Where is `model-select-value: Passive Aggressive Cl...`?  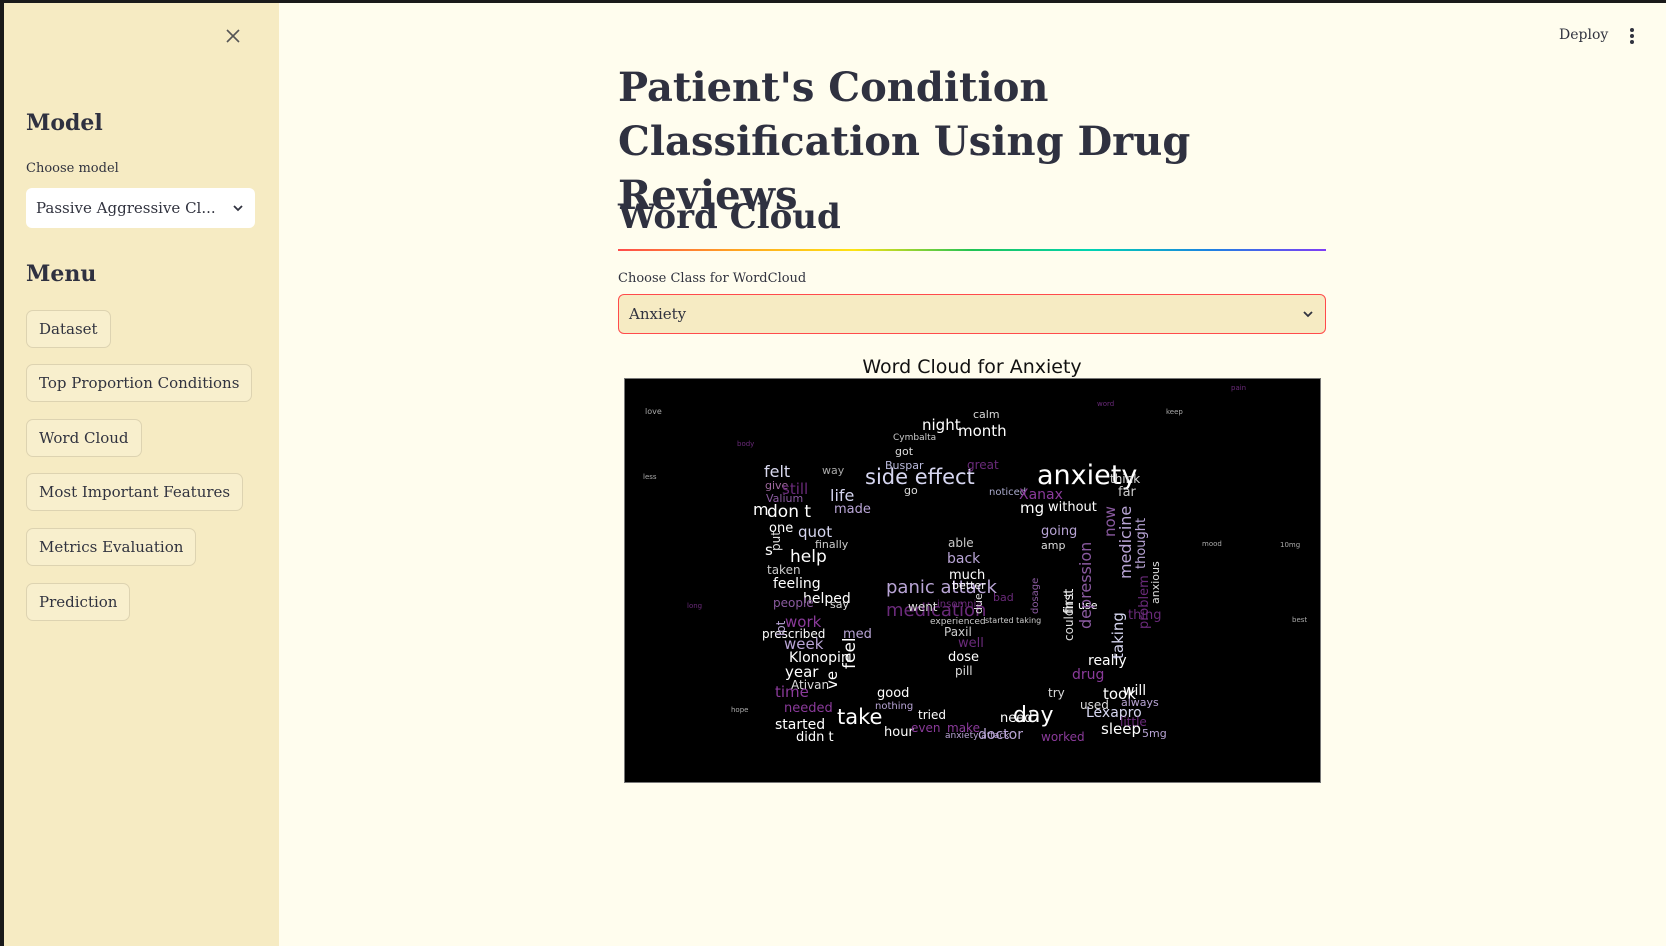
model-select-value: Passive Aggressive Cl... is located at coordinates (126, 208).